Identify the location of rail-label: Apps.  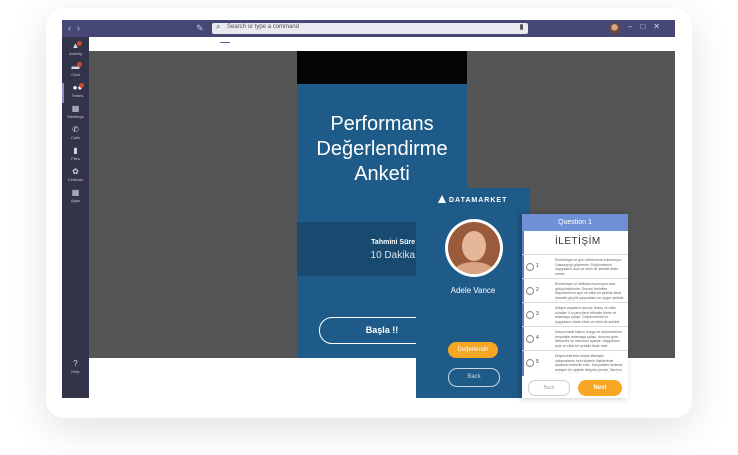
(75, 200).